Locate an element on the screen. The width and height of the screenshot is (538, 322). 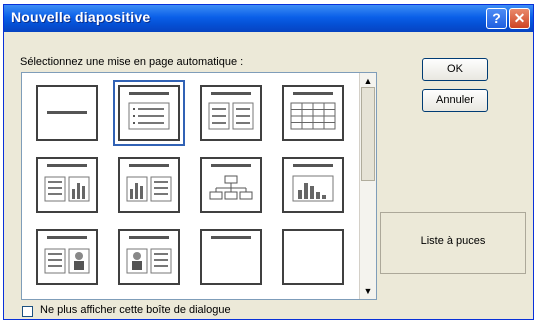
layout-two-column-text is located at coordinates (231, 113).